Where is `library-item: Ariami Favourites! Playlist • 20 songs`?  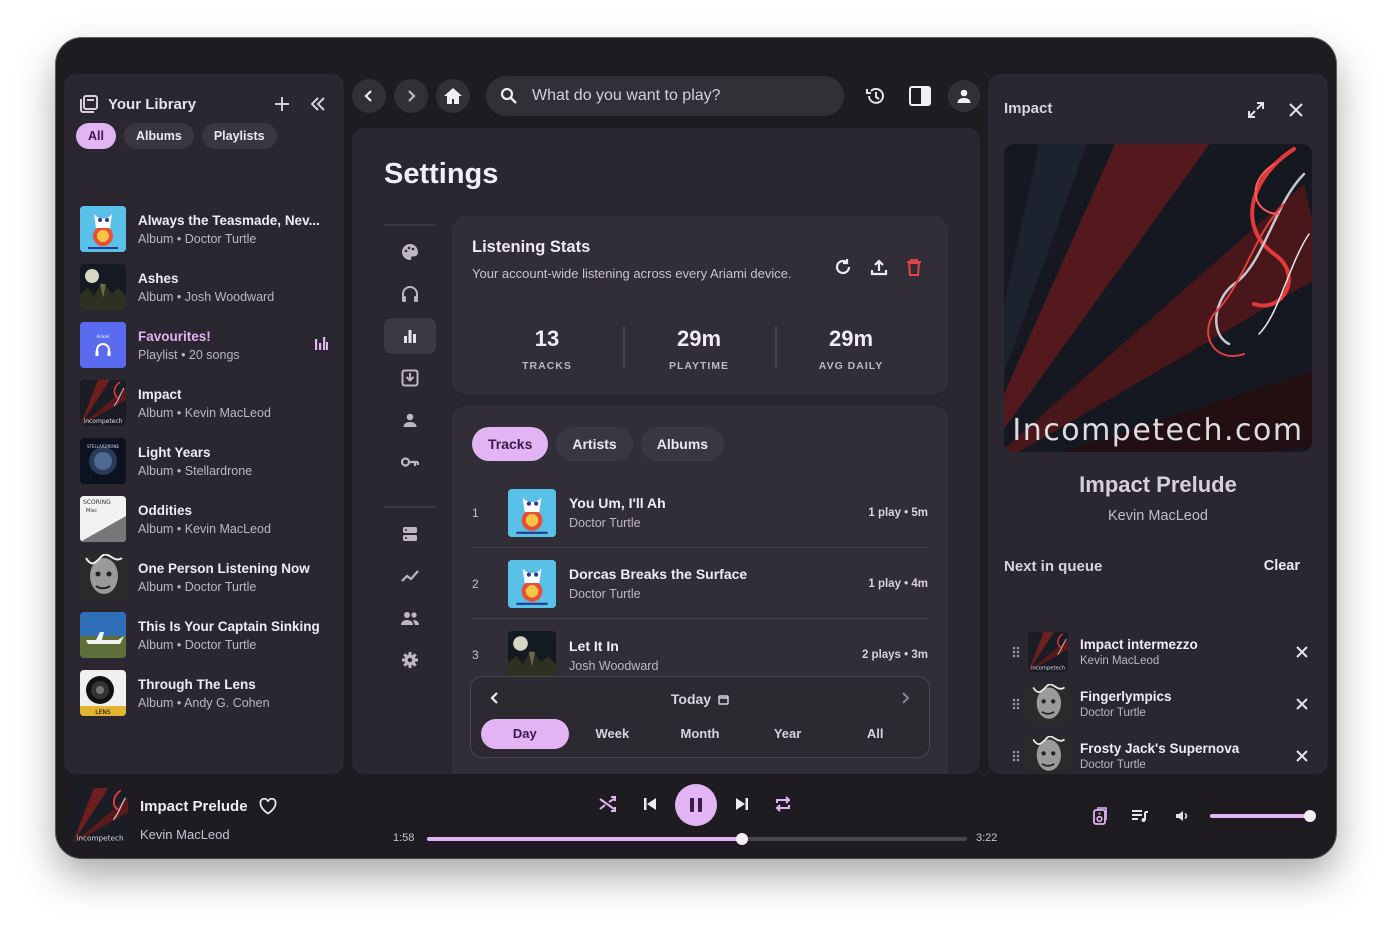 library-item: Ariami Favourites! Playlist • 20 songs is located at coordinates (207, 345).